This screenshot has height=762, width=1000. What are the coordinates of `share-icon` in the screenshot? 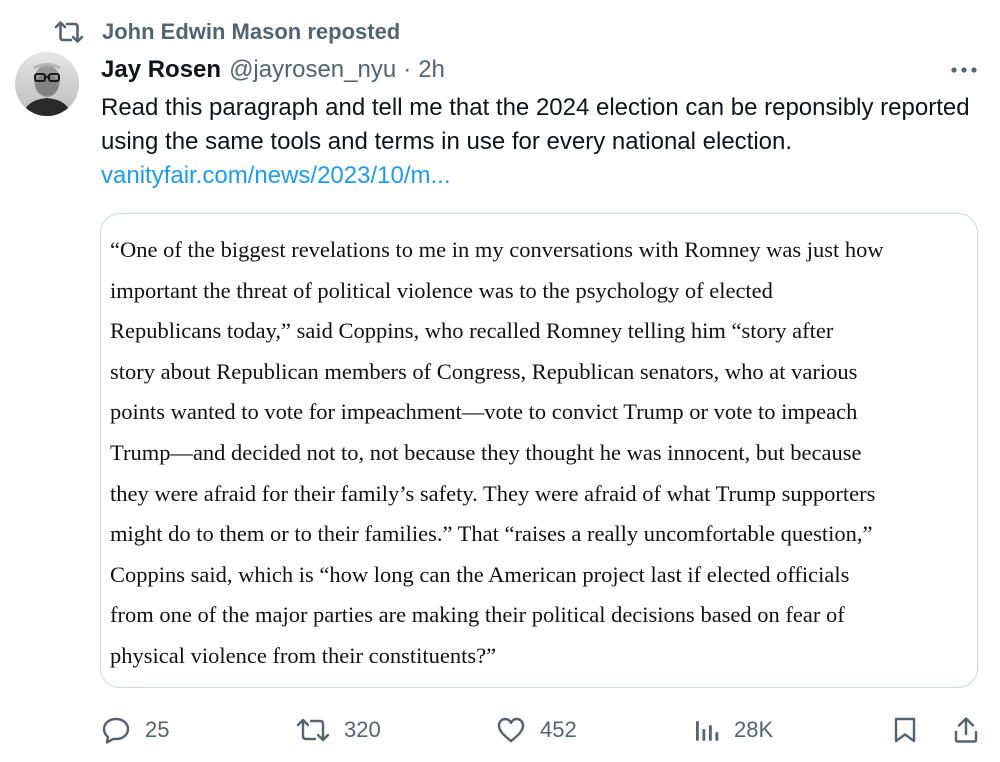 It's located at (966, 730).